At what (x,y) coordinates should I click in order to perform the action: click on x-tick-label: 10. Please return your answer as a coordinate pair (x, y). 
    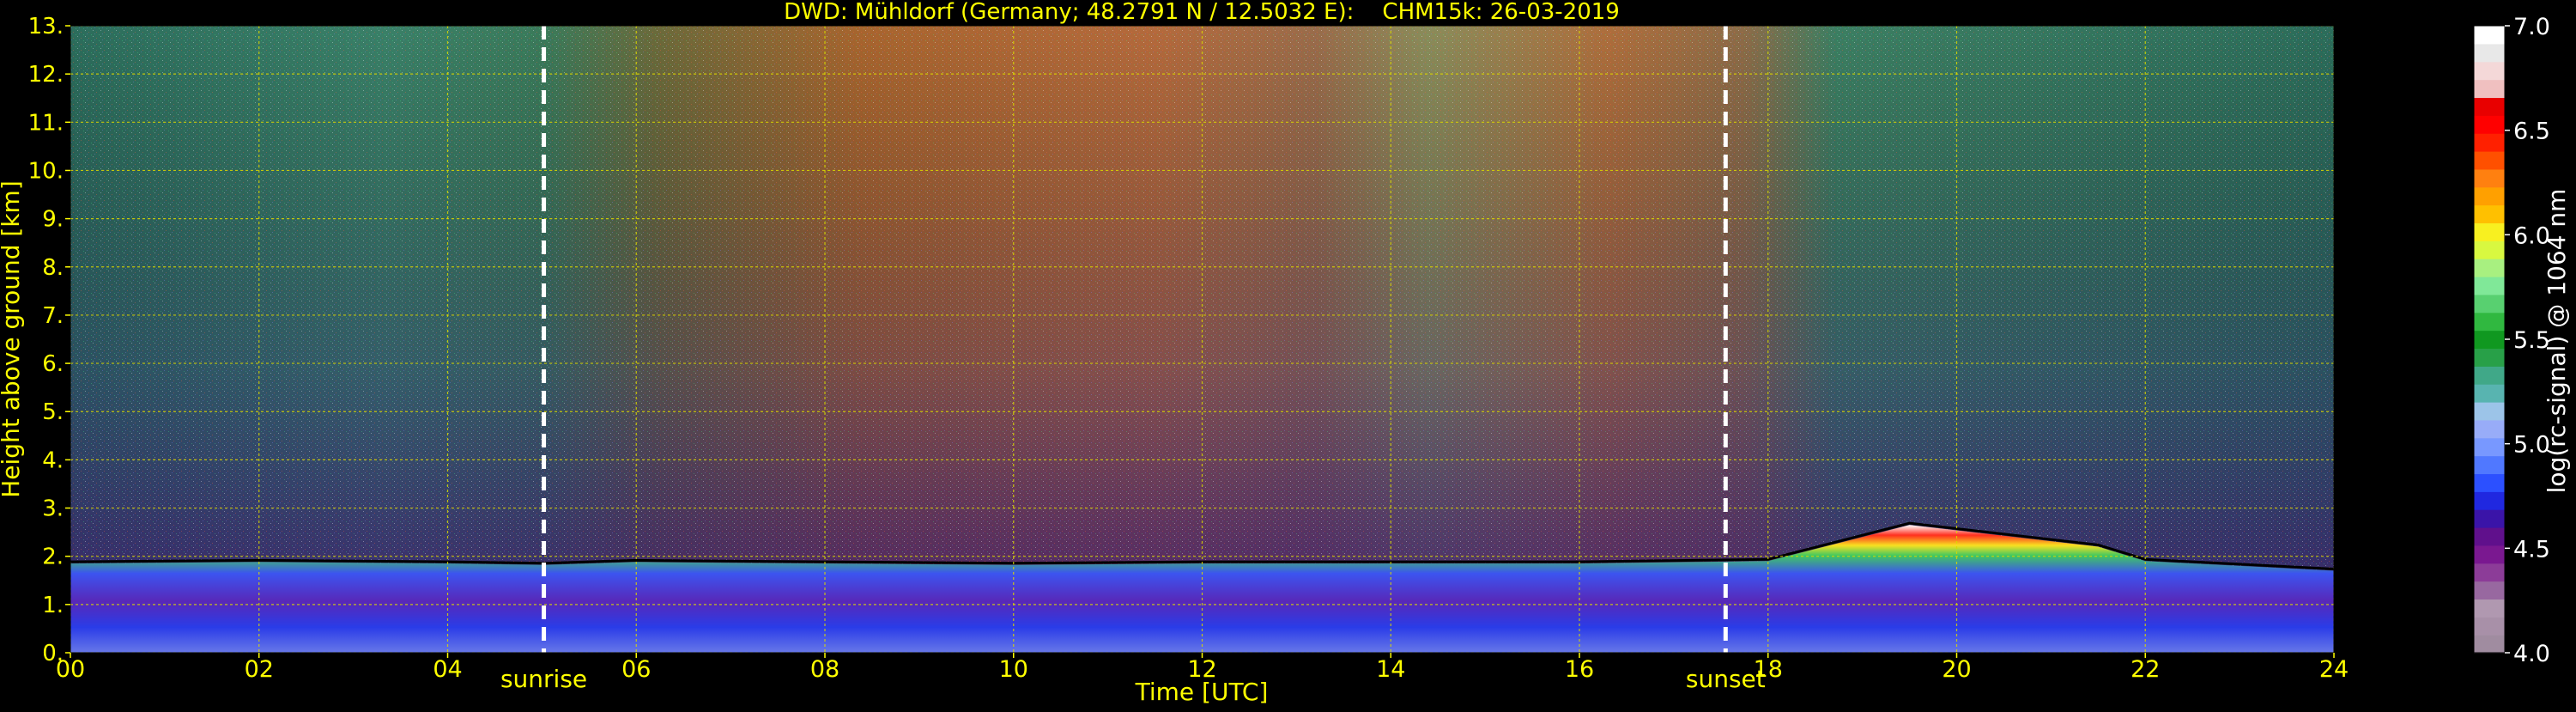
    Looking at the image, I should click on (1013, 669).